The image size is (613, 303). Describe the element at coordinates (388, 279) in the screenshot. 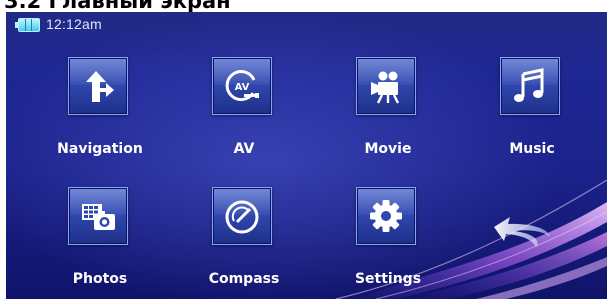

I see `settings-label: Settings` at that location.